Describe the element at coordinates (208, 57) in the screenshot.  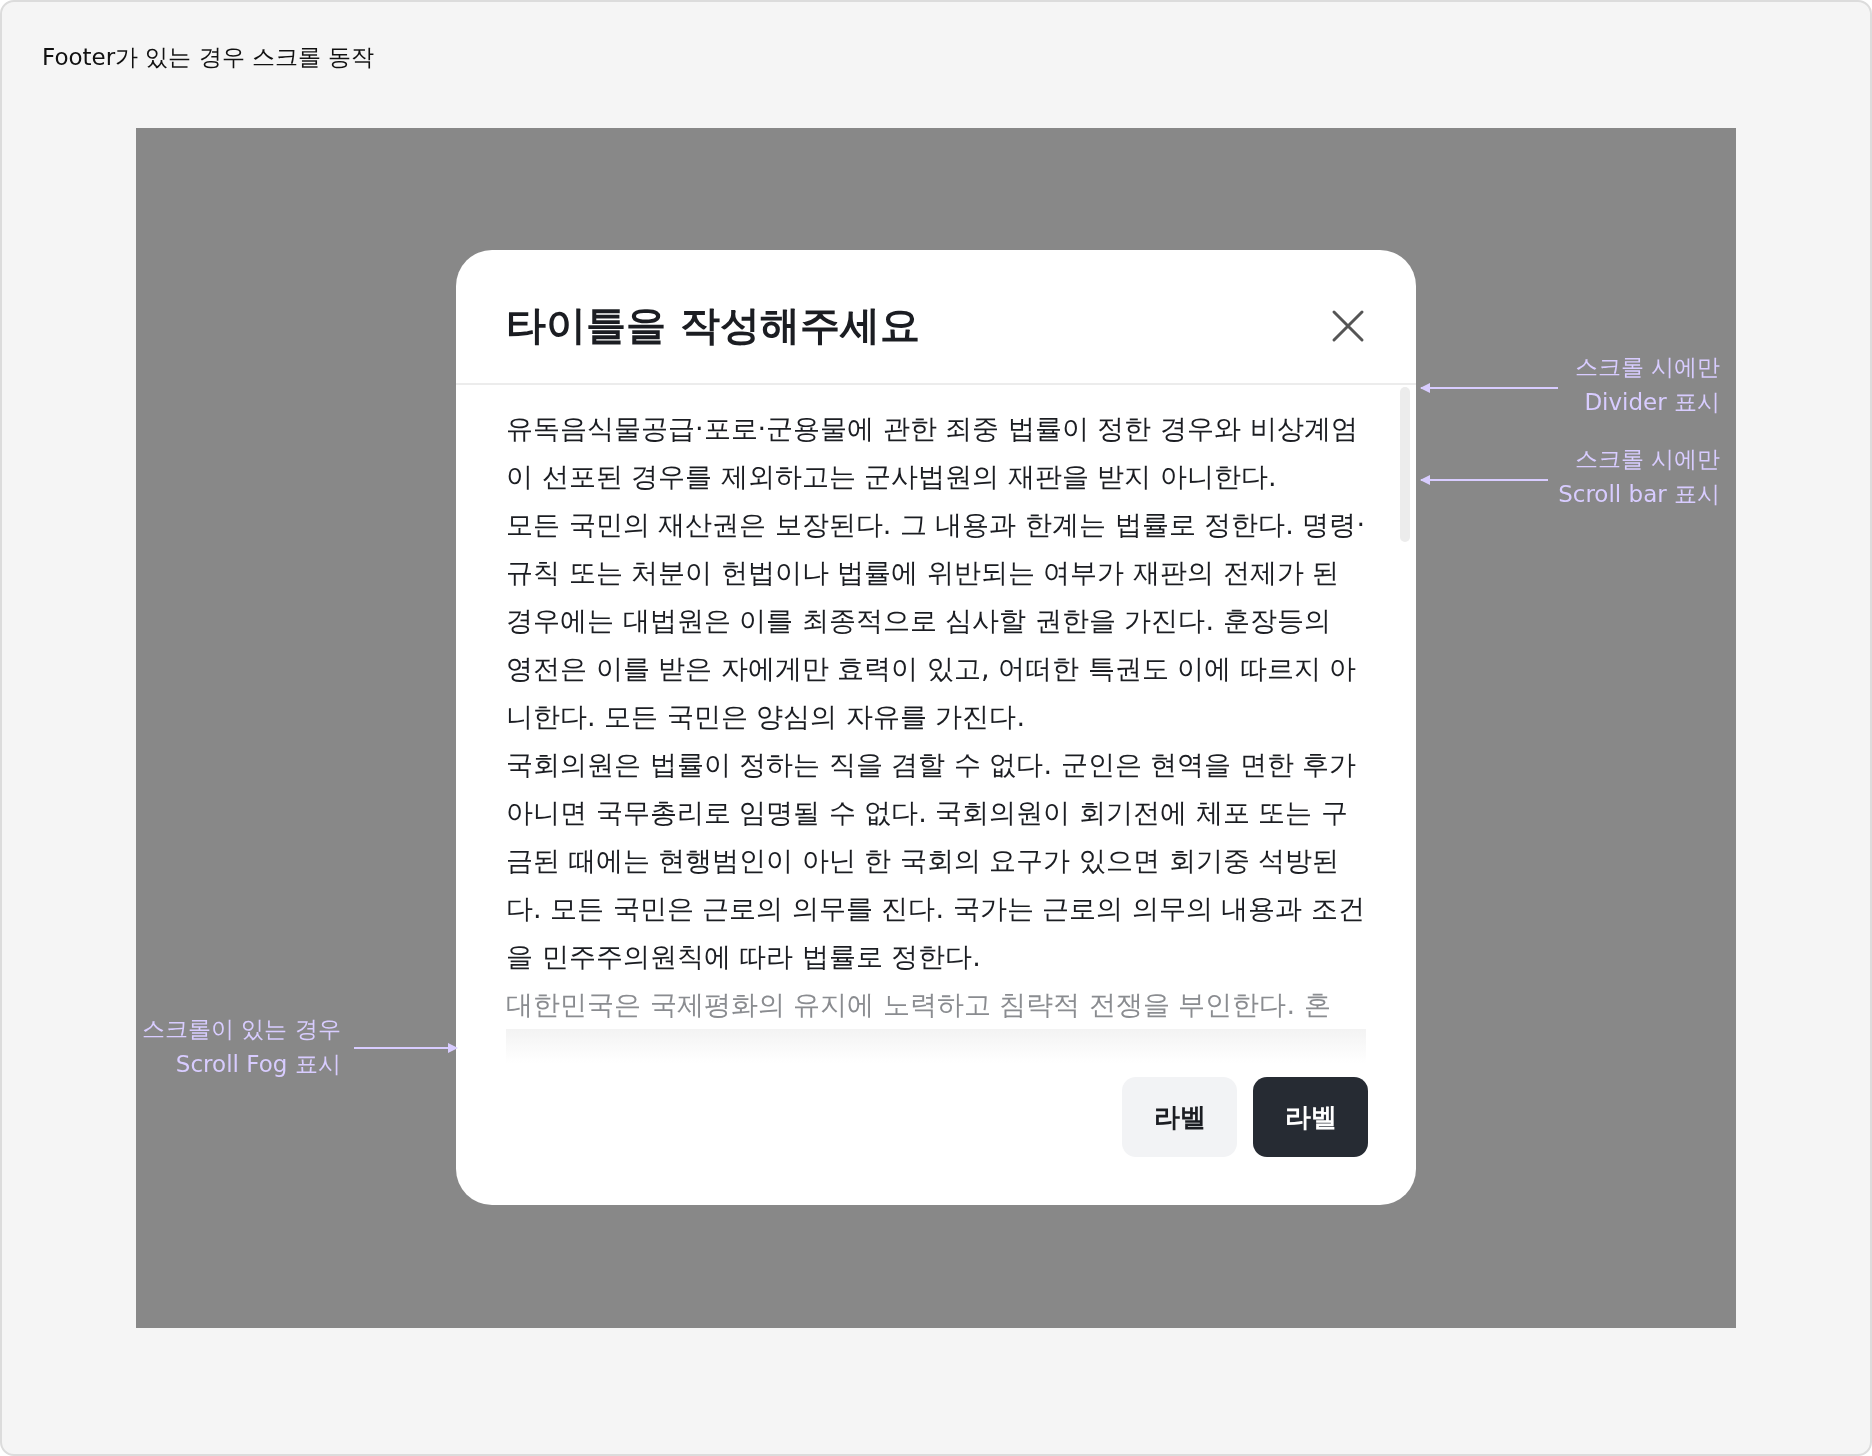
I see `page-title: Footer가 있는 경우 스크롤 동작` at that location.